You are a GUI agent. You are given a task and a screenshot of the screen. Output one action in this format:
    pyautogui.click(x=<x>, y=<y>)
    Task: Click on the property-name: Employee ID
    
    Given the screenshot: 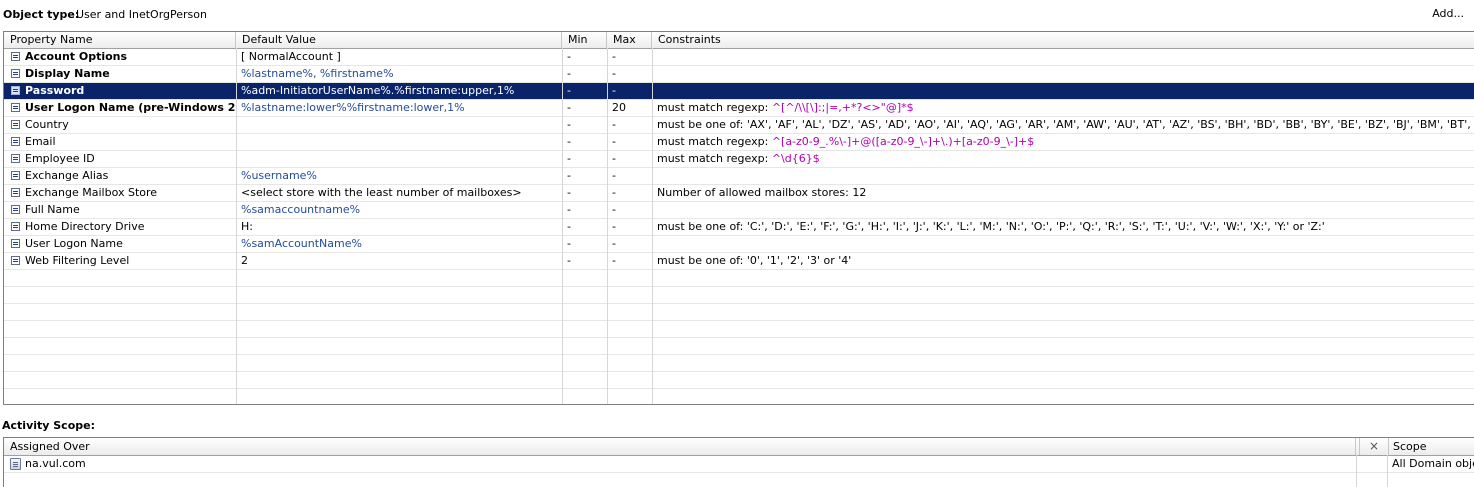 What is the action you would take?
    pyautogui.click(x=60, y=158)
    